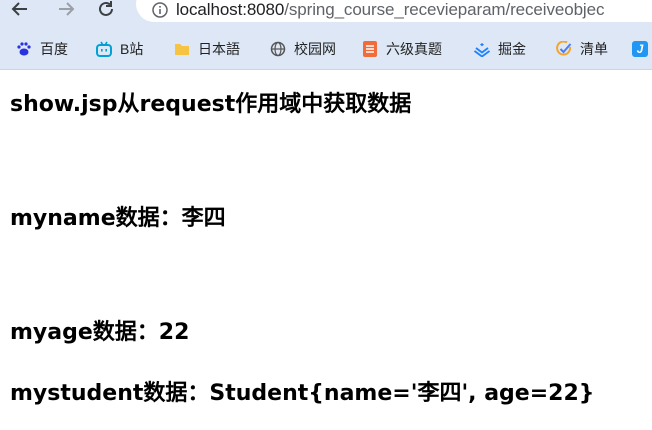 The image size is (652, 430). I want to click on juejin-icon, so click(482, 49).